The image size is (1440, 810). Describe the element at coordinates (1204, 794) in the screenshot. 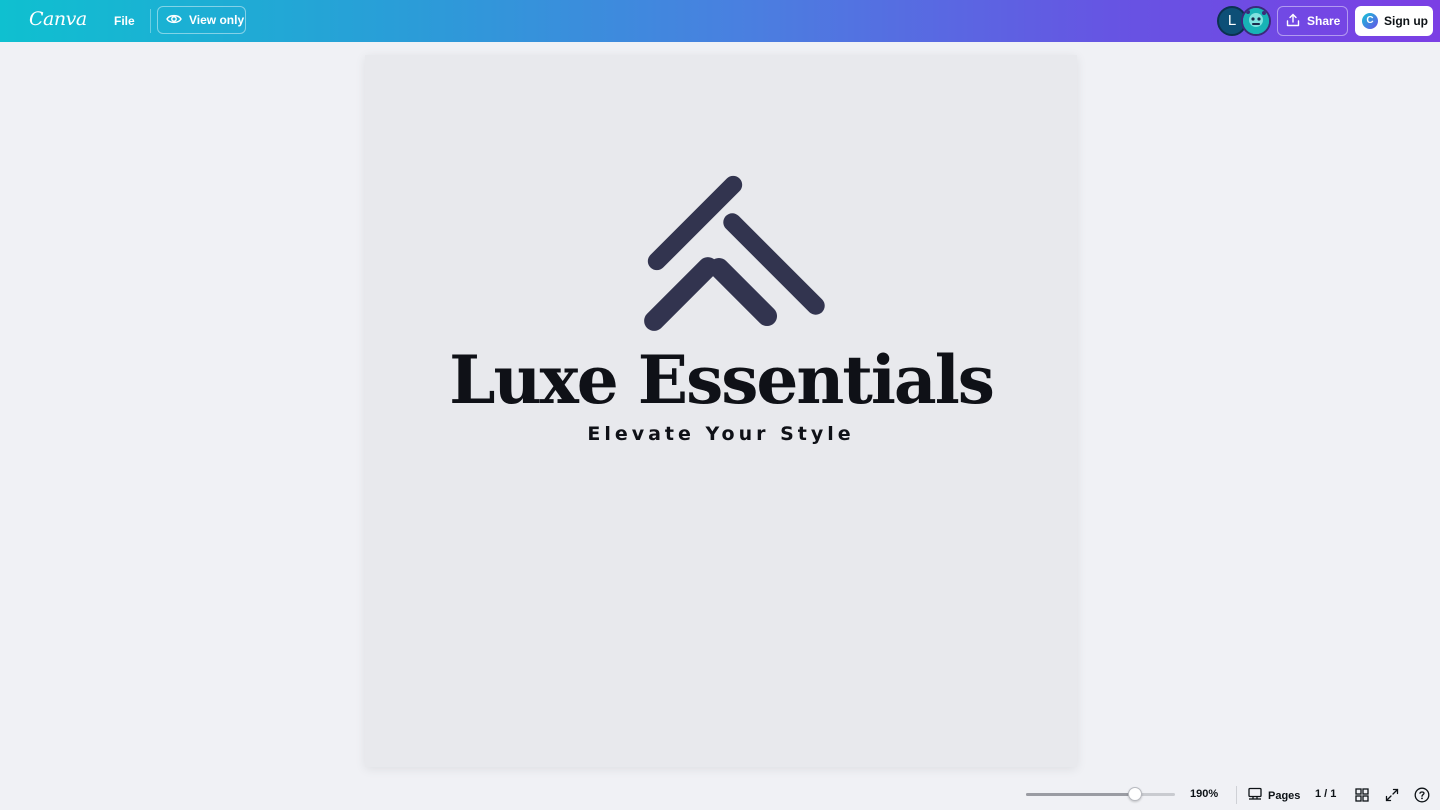

I see `zoom-percentage: 190%` at that location.